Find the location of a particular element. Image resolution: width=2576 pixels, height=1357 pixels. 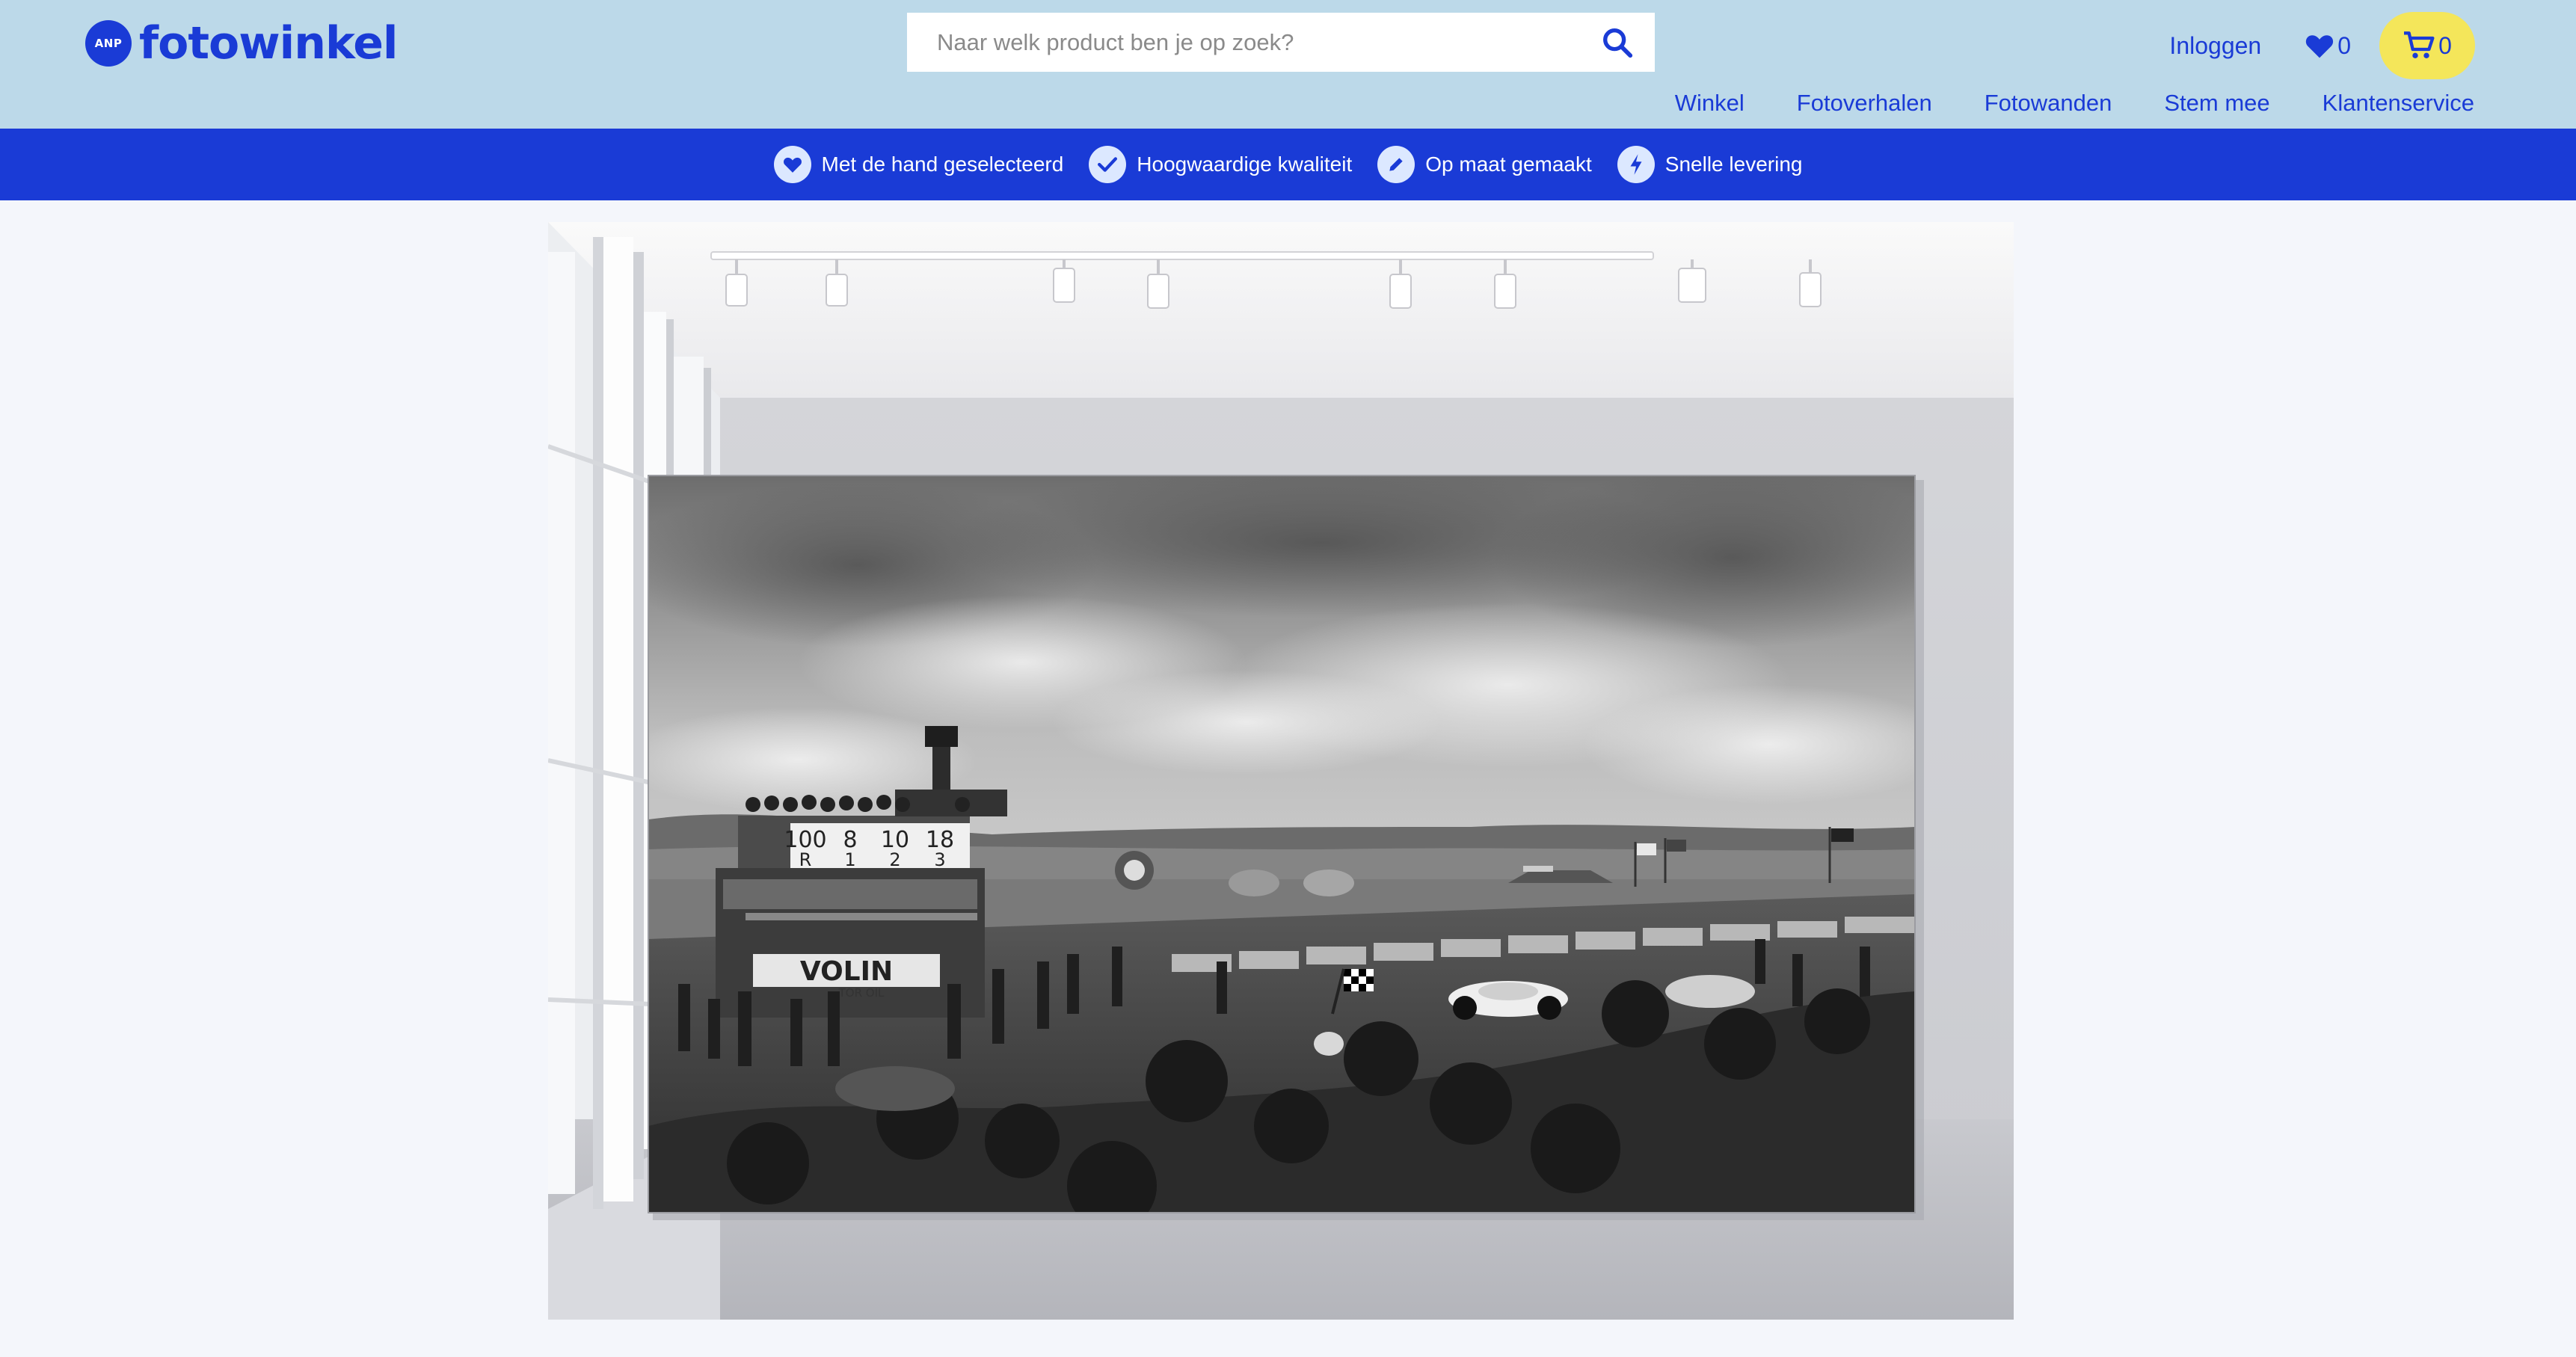

search-bar is located at coordinates (1281, 42).